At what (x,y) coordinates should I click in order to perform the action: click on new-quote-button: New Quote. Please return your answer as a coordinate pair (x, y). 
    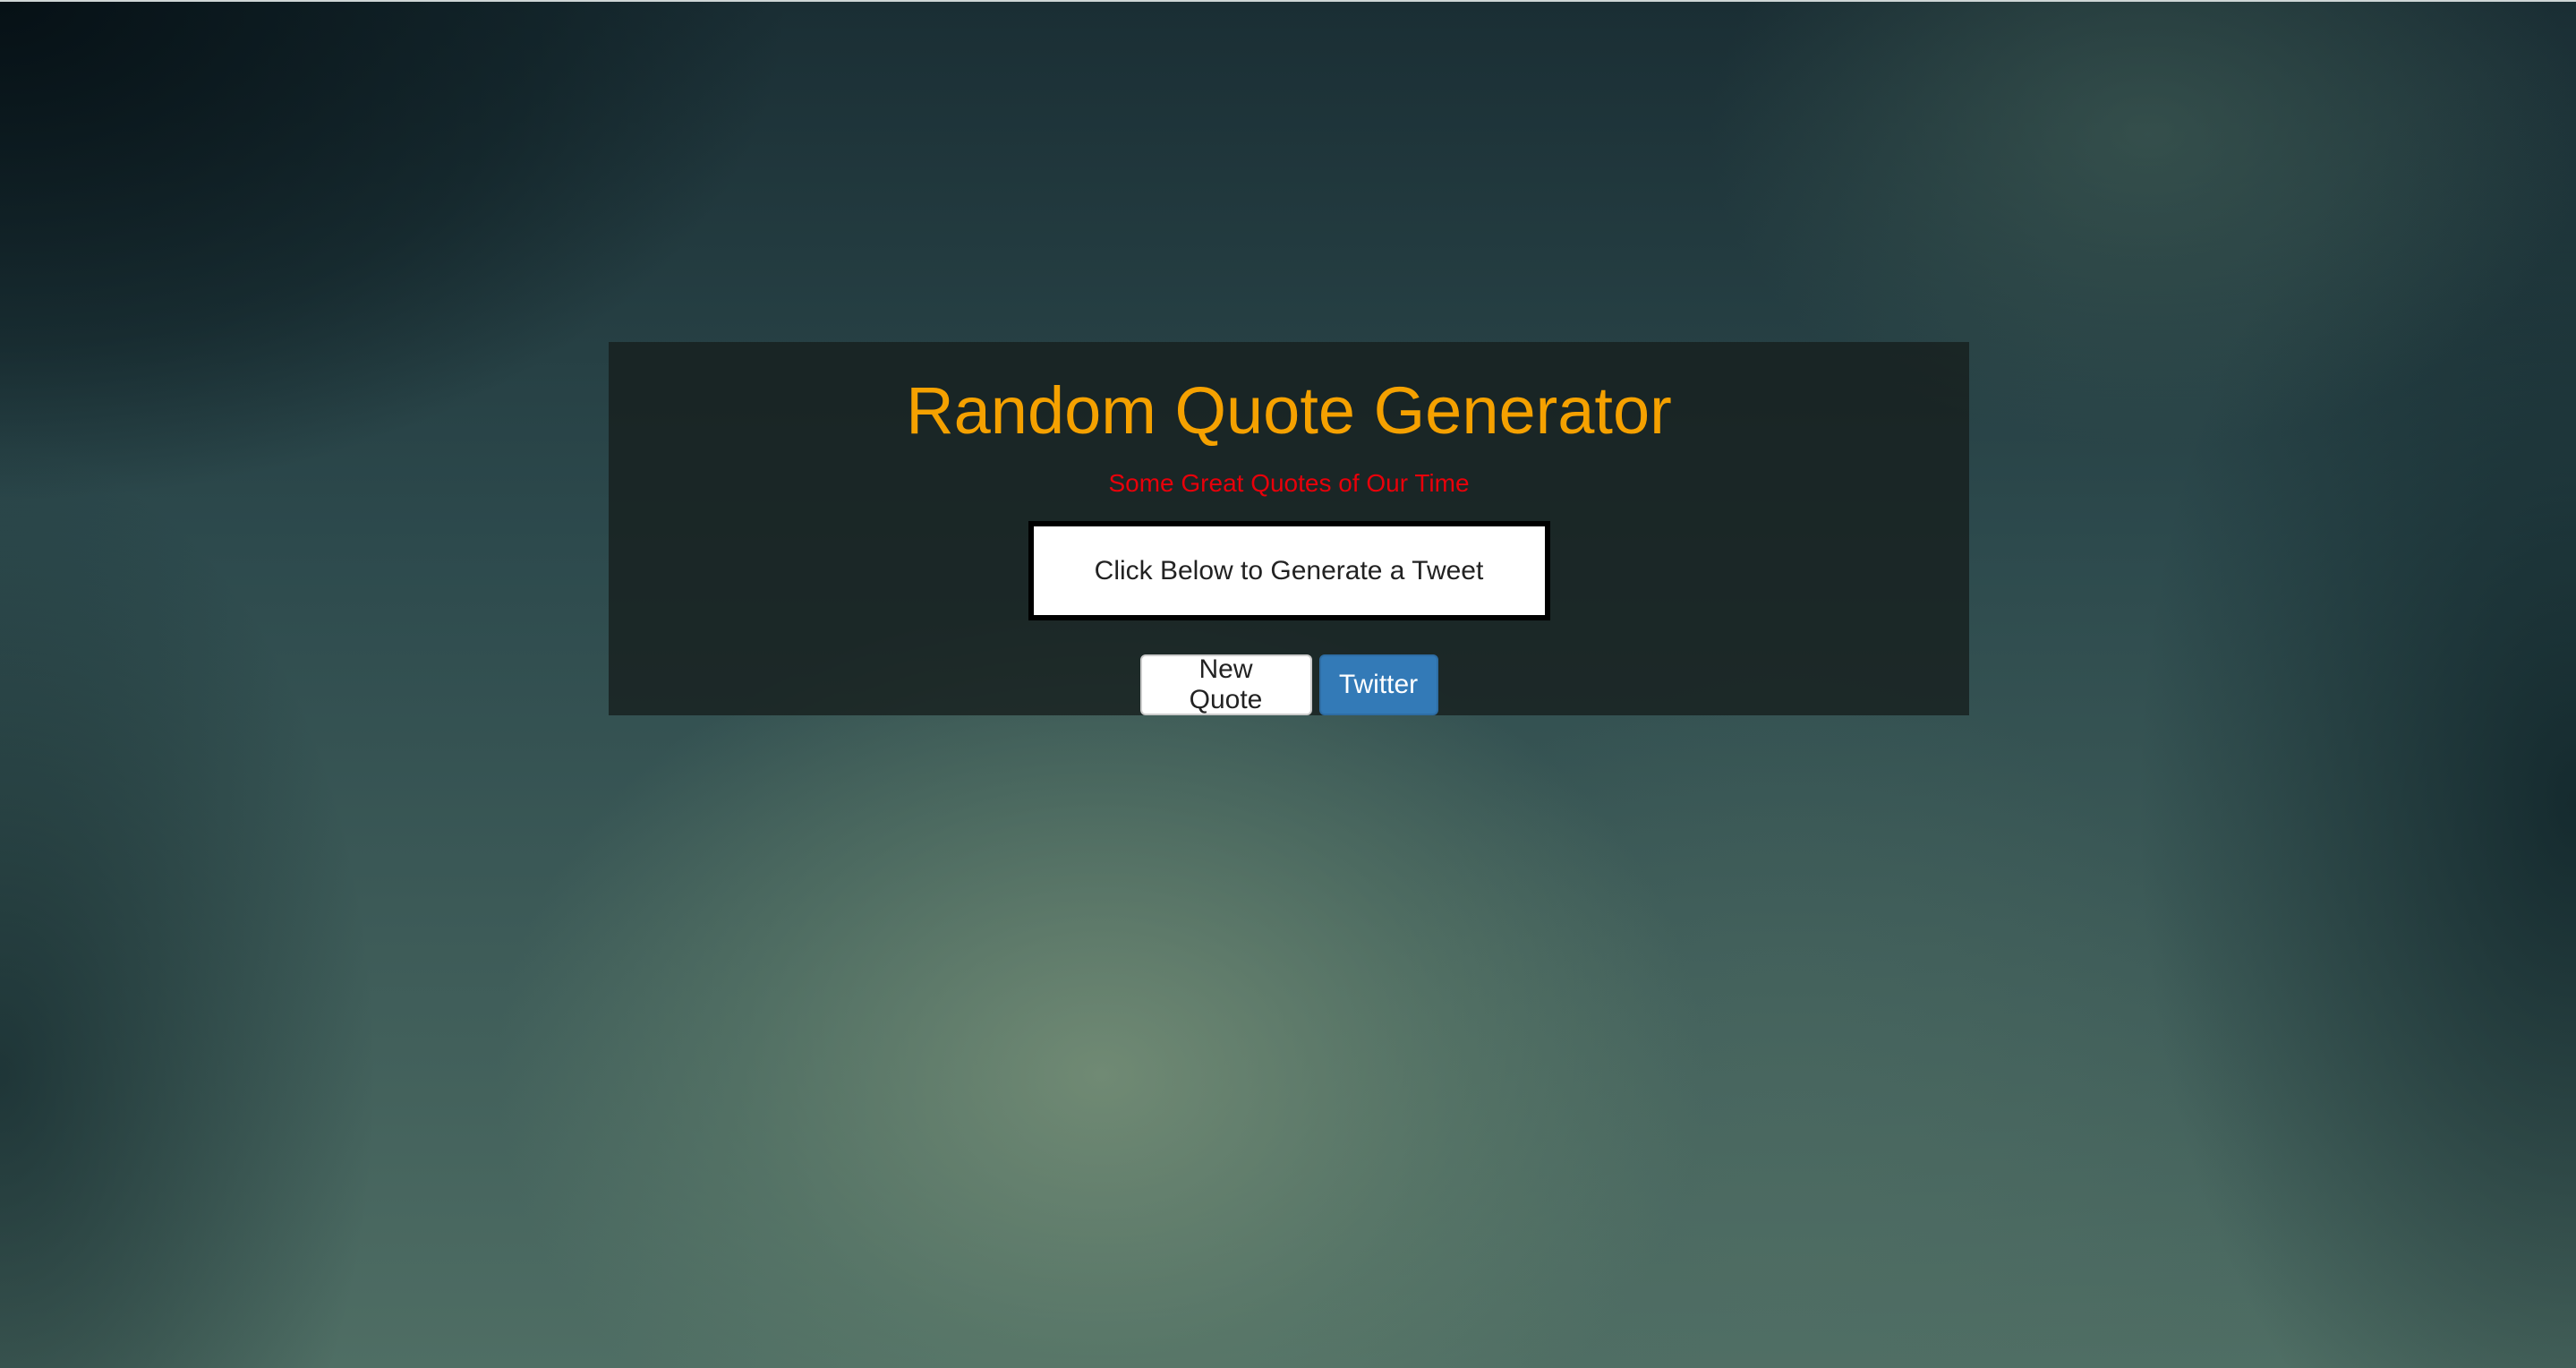
    Looking at the image, I should click on (1225, 684).